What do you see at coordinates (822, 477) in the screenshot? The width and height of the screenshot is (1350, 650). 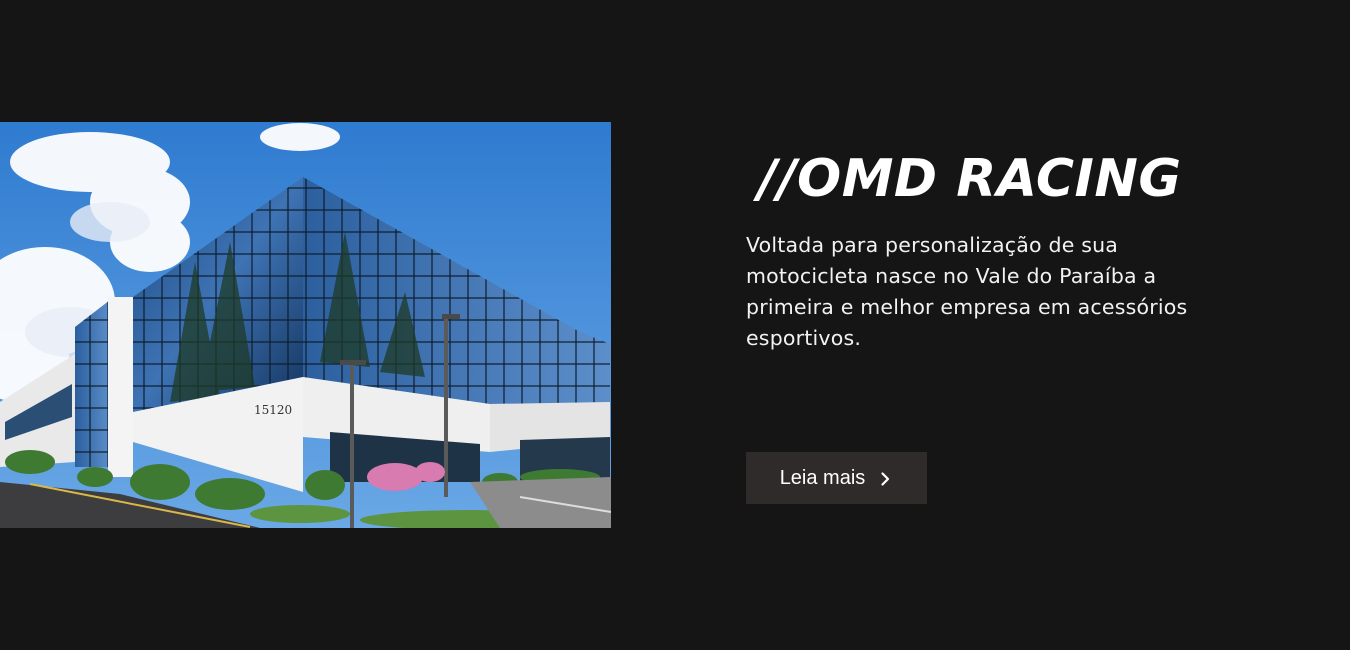 I see `read-more-label: Leia mais` at bounding box center [822, 477].